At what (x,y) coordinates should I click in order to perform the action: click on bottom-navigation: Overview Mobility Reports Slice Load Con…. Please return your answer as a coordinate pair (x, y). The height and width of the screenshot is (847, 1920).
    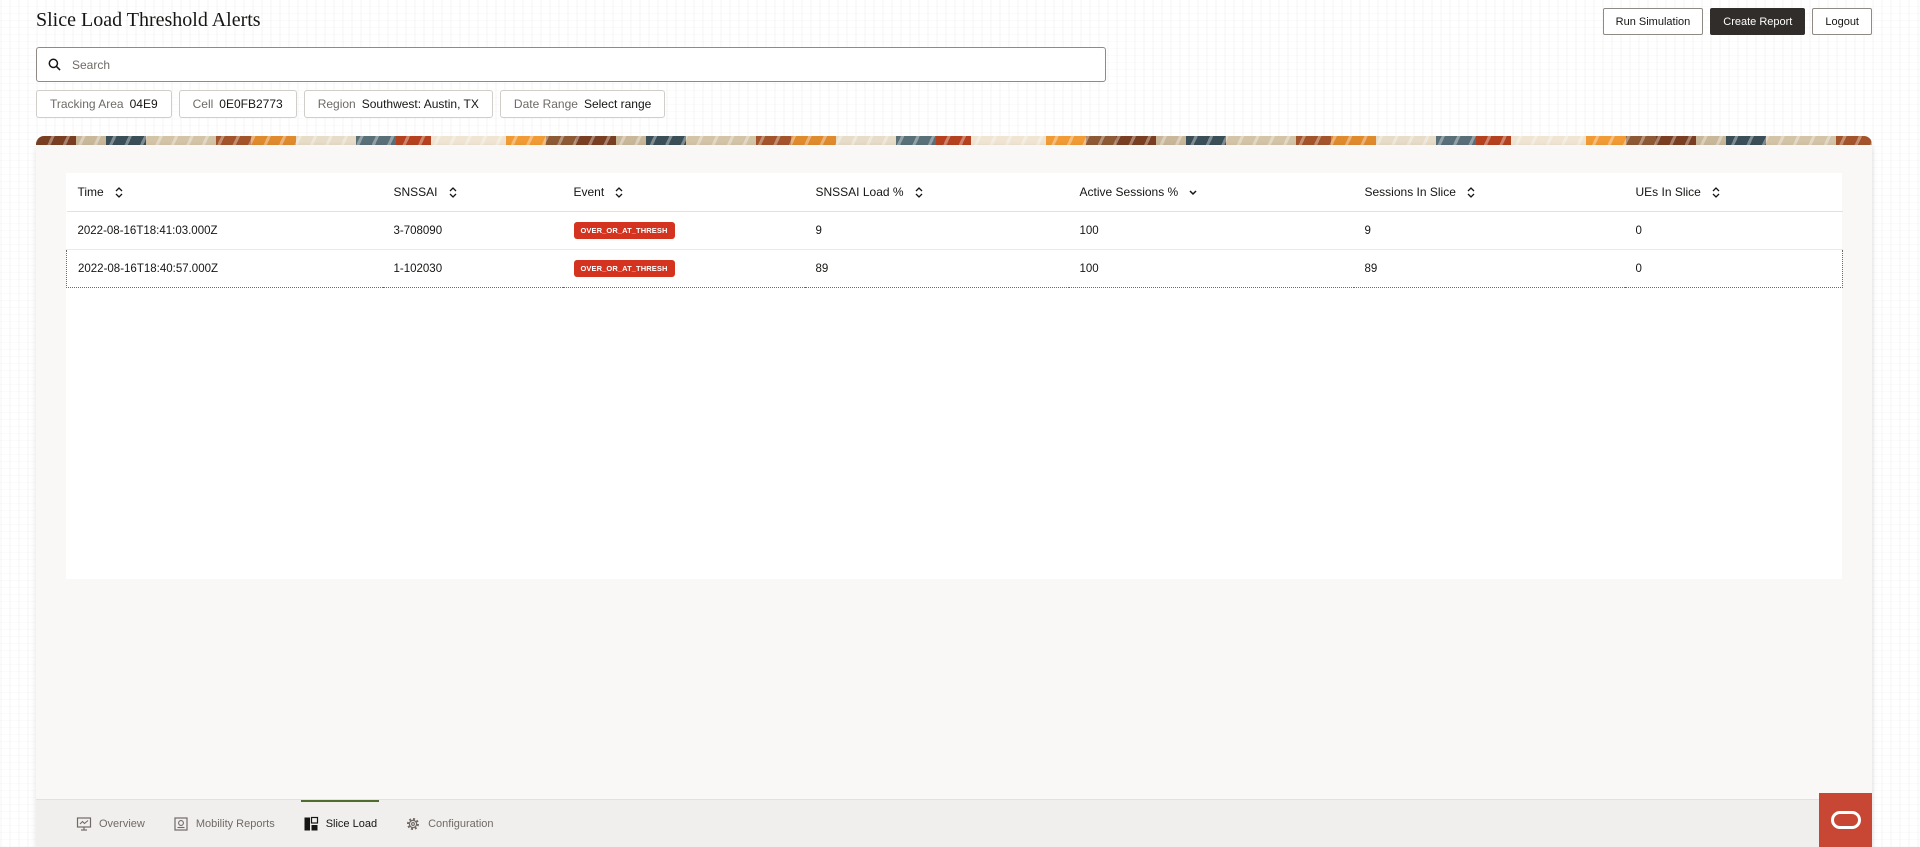
    Looking at the image, I should click on (954, 823).